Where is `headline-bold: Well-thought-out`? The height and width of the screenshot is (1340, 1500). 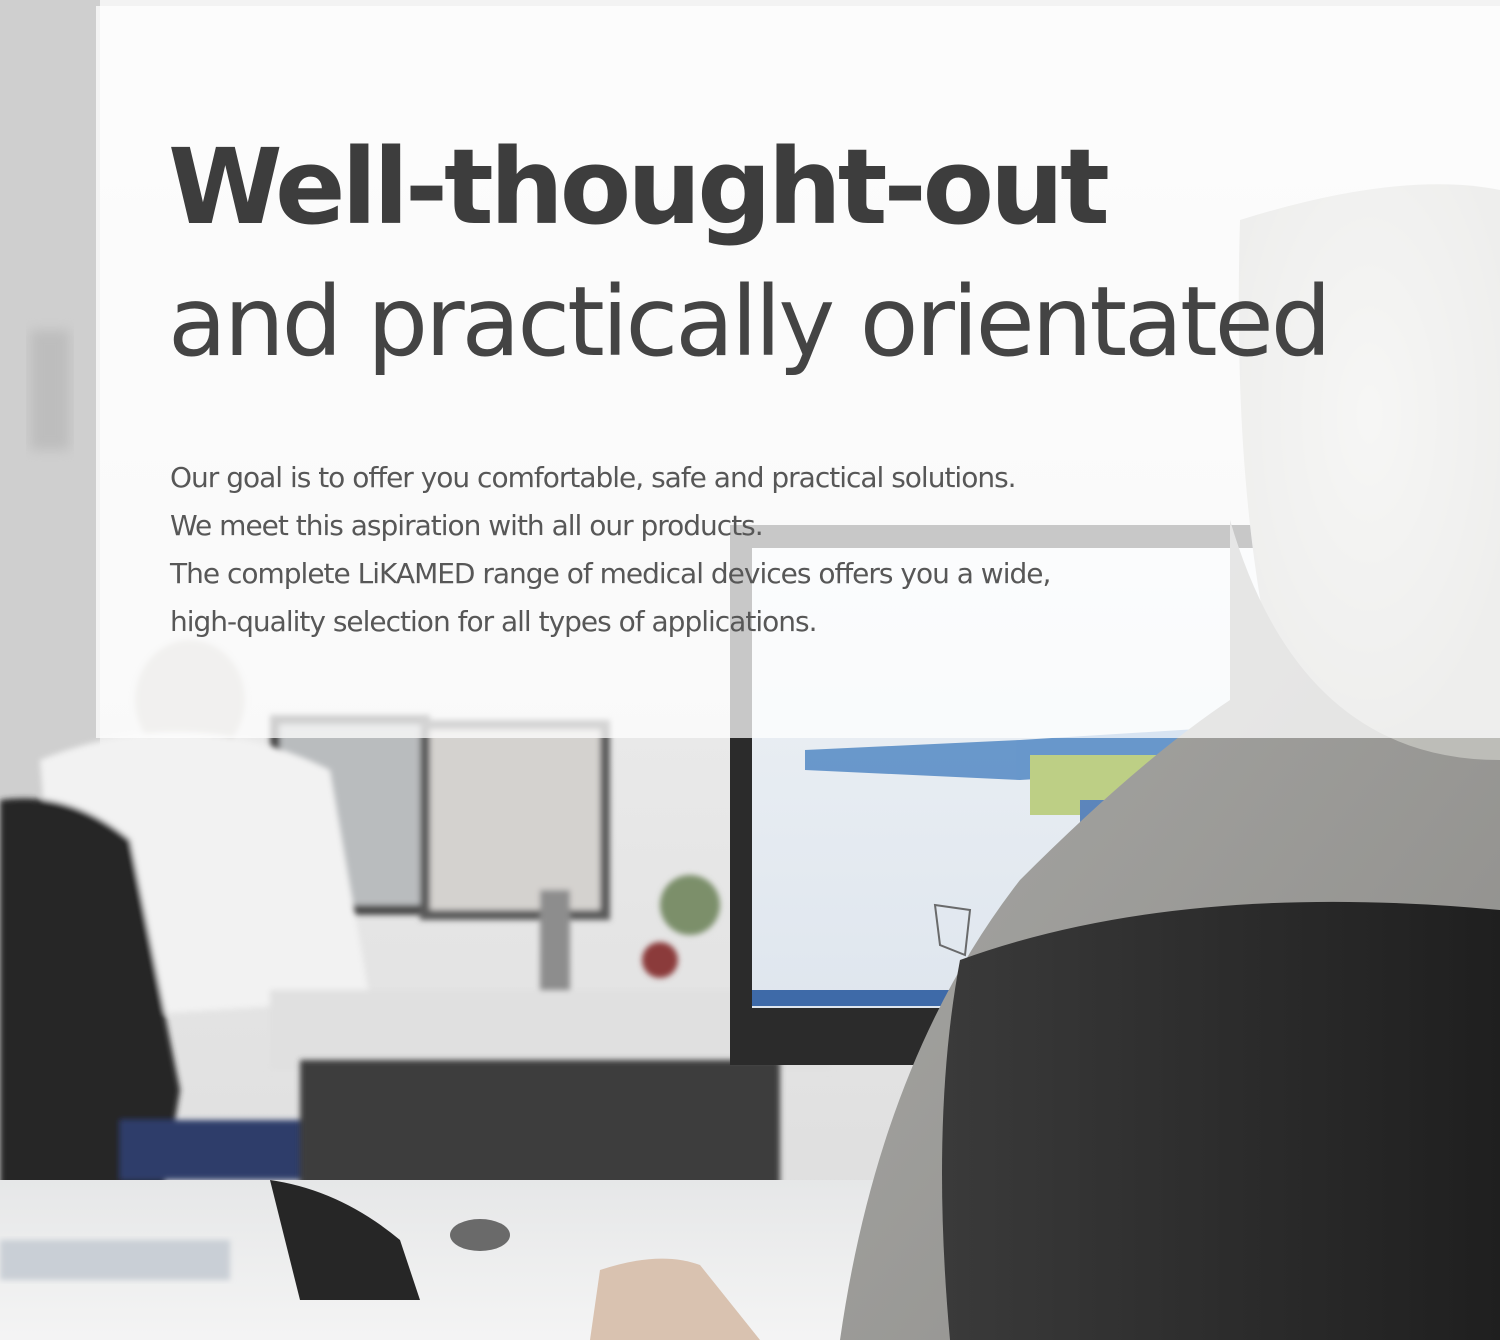
headline-bold: Well-thought-out is located at coordinates (639, 187).